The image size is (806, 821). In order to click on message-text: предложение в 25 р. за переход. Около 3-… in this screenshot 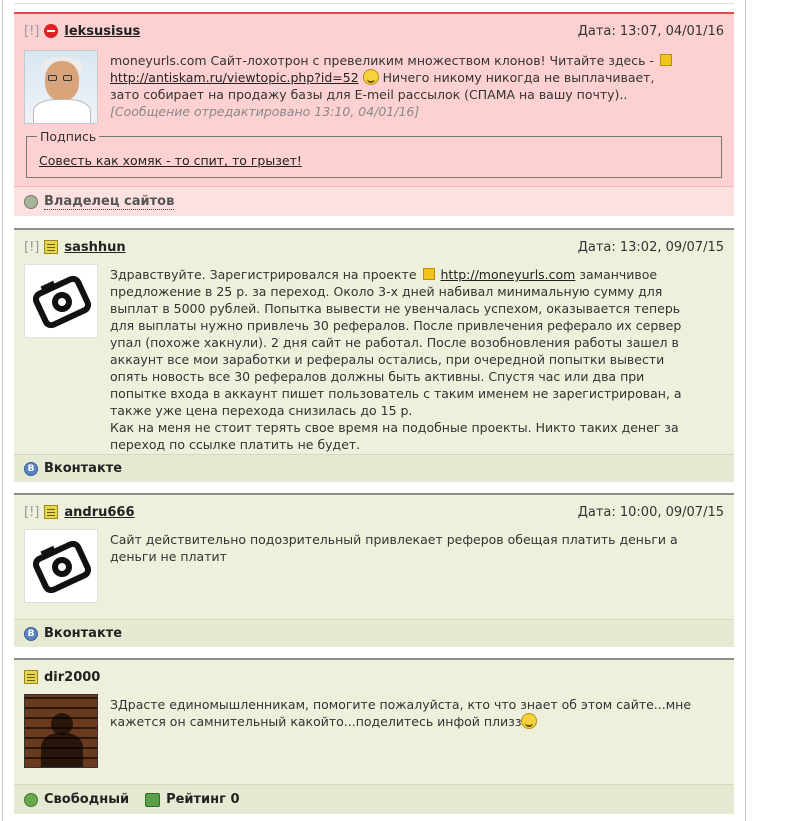, I will do `click(386, 291)`.